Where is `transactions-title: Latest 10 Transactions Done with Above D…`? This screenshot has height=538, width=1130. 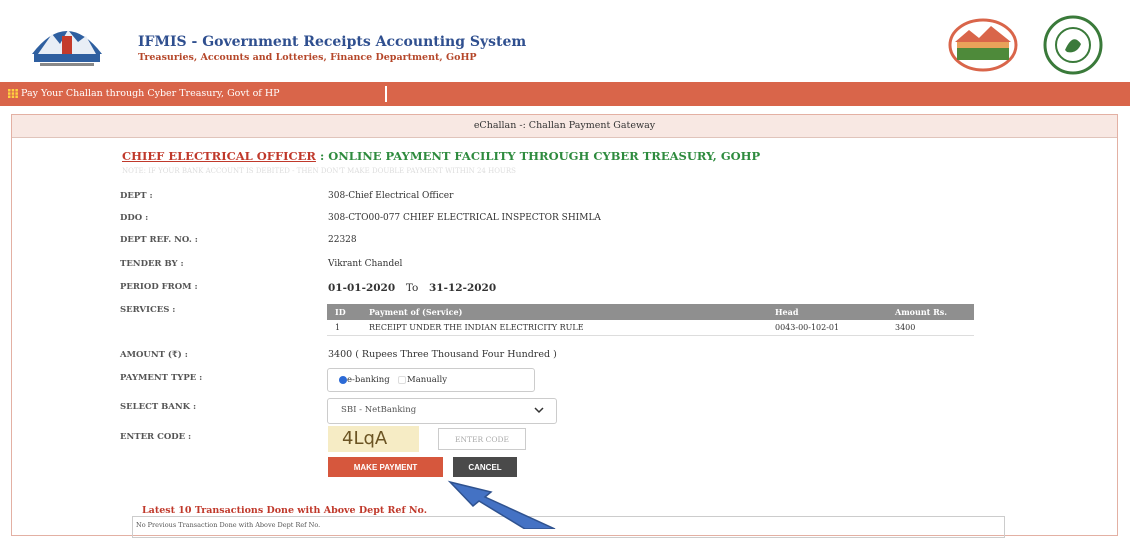
transactions-title: Latest 10 Transactions Done with Above D… is located at coordinates (285, 510).